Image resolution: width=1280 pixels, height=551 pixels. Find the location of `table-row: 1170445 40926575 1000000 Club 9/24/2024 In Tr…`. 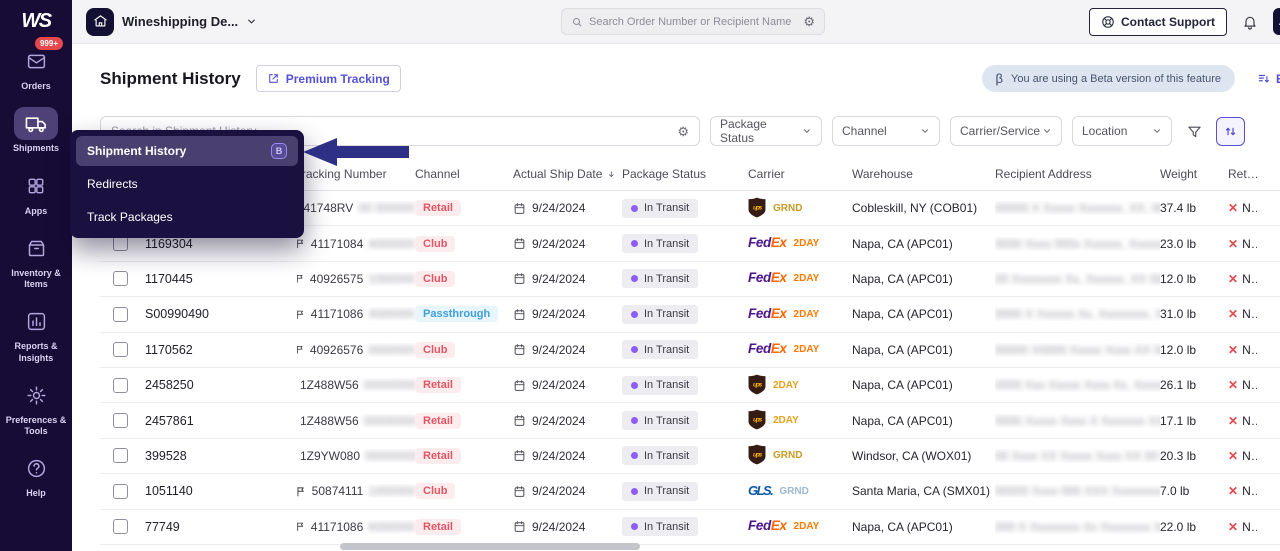

table-row: 1170445 40926575 1000000 Club 9/24/2024 In Tr… is located at coordinates (690, 279).